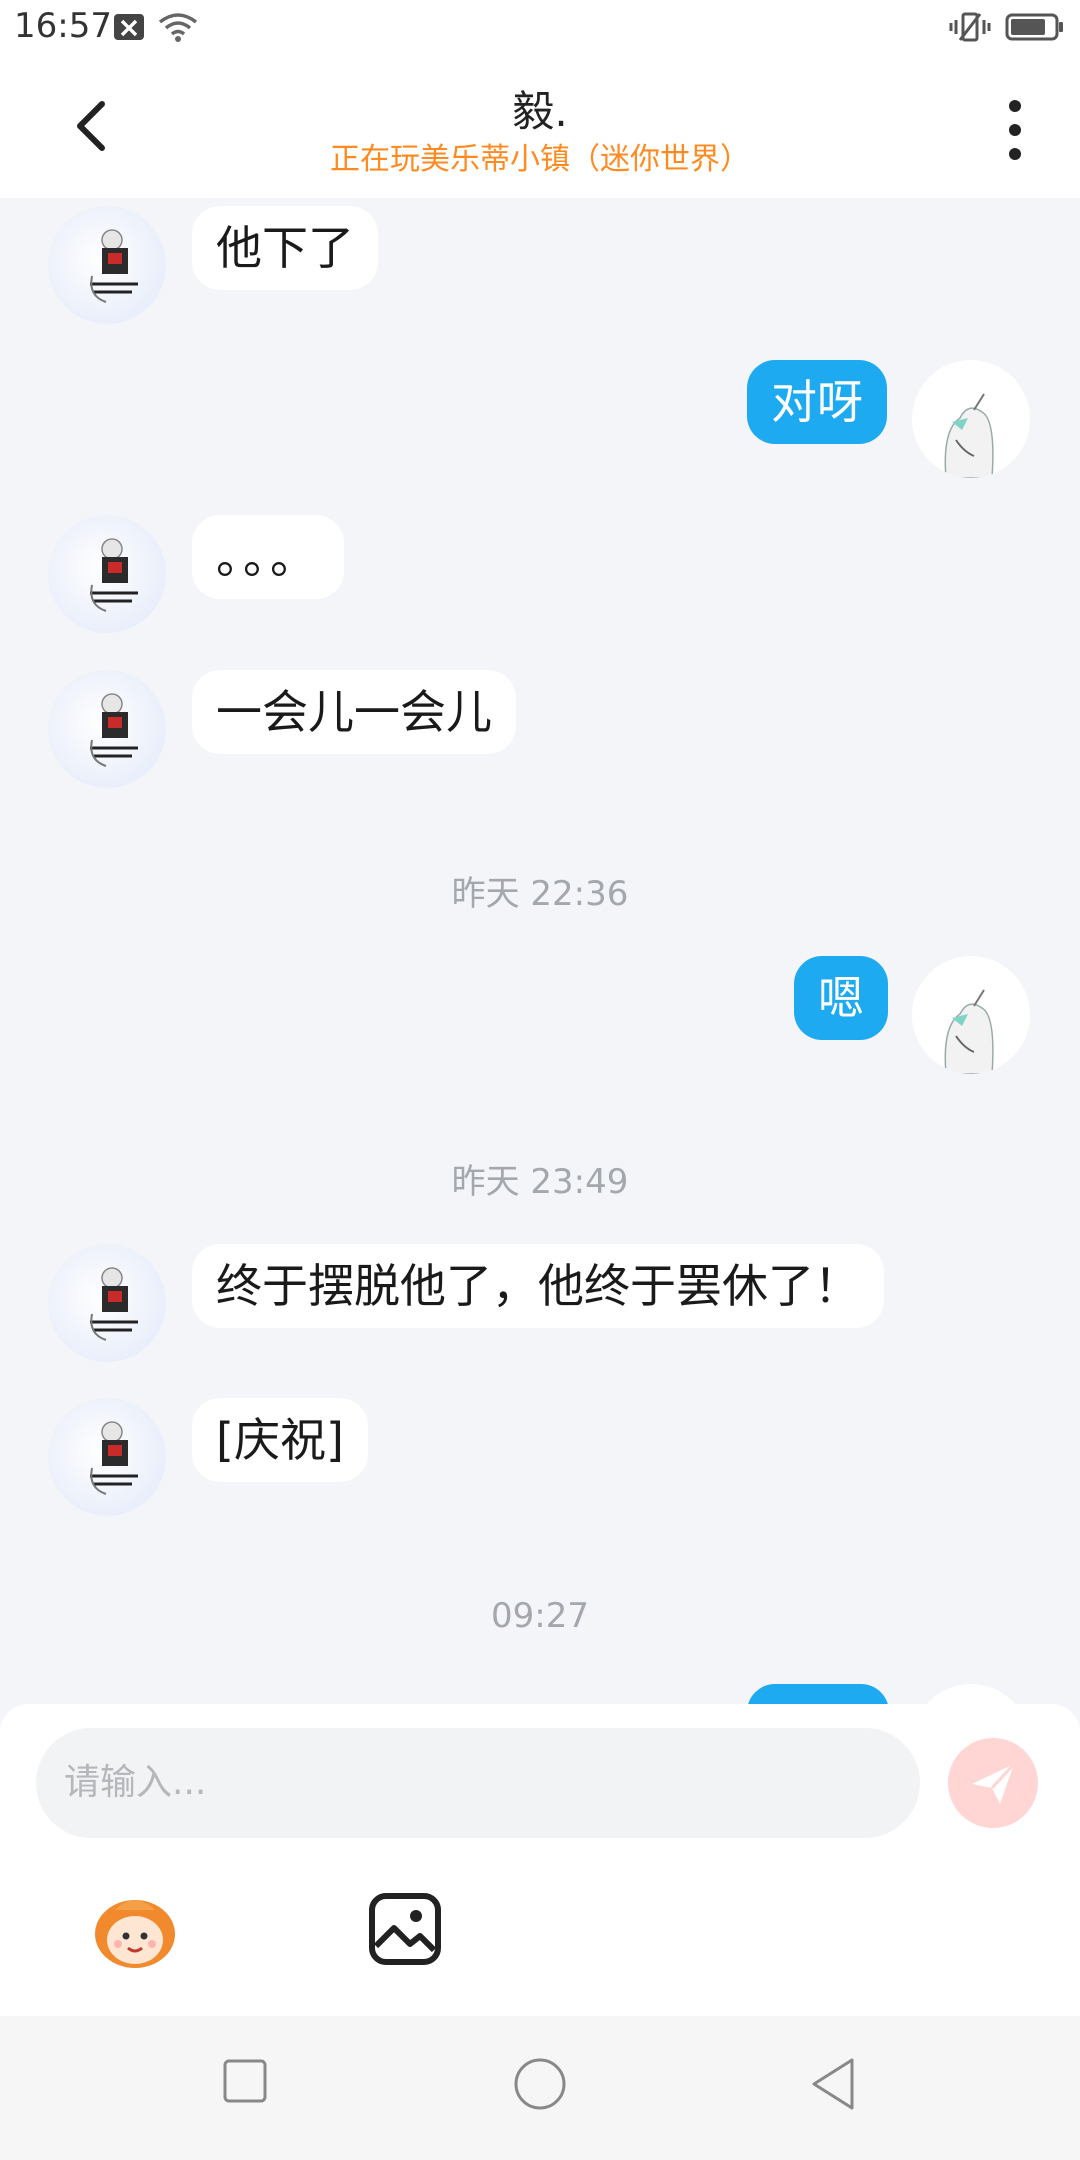 Image resolution: width=1080 pixels, height=2160 pixels. I want to click on emoji-icon, so click(135, 1929).